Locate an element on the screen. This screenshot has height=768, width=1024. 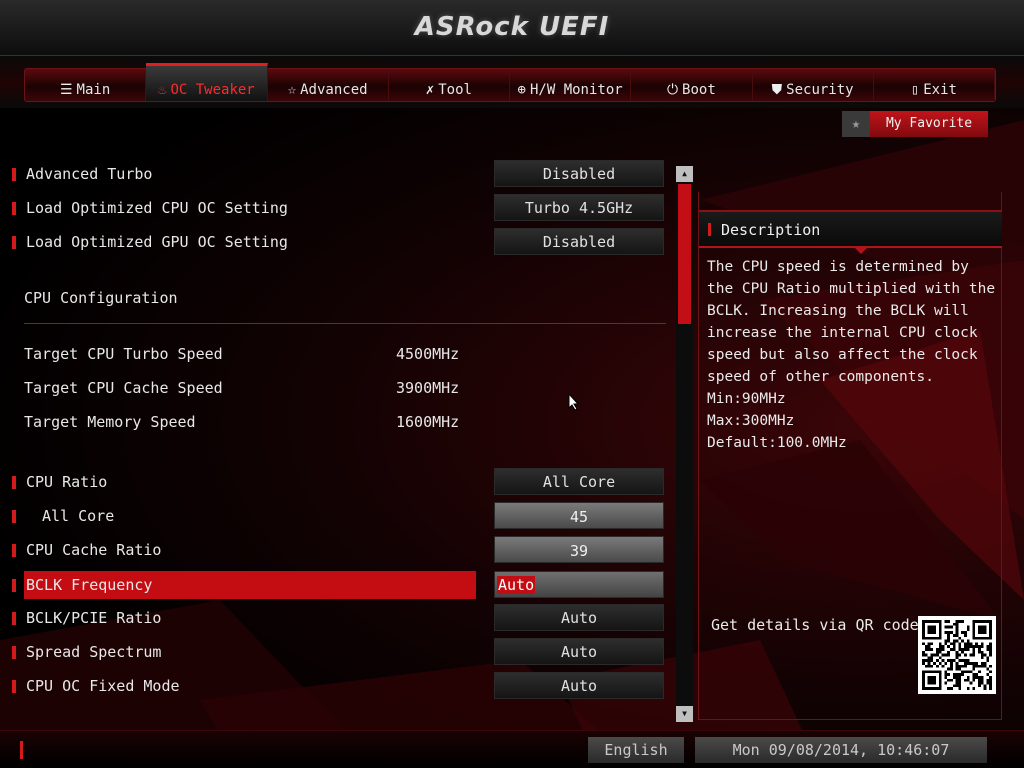
advanced-turbo-dropdown: Disabled is located at coordinates (579, 173).